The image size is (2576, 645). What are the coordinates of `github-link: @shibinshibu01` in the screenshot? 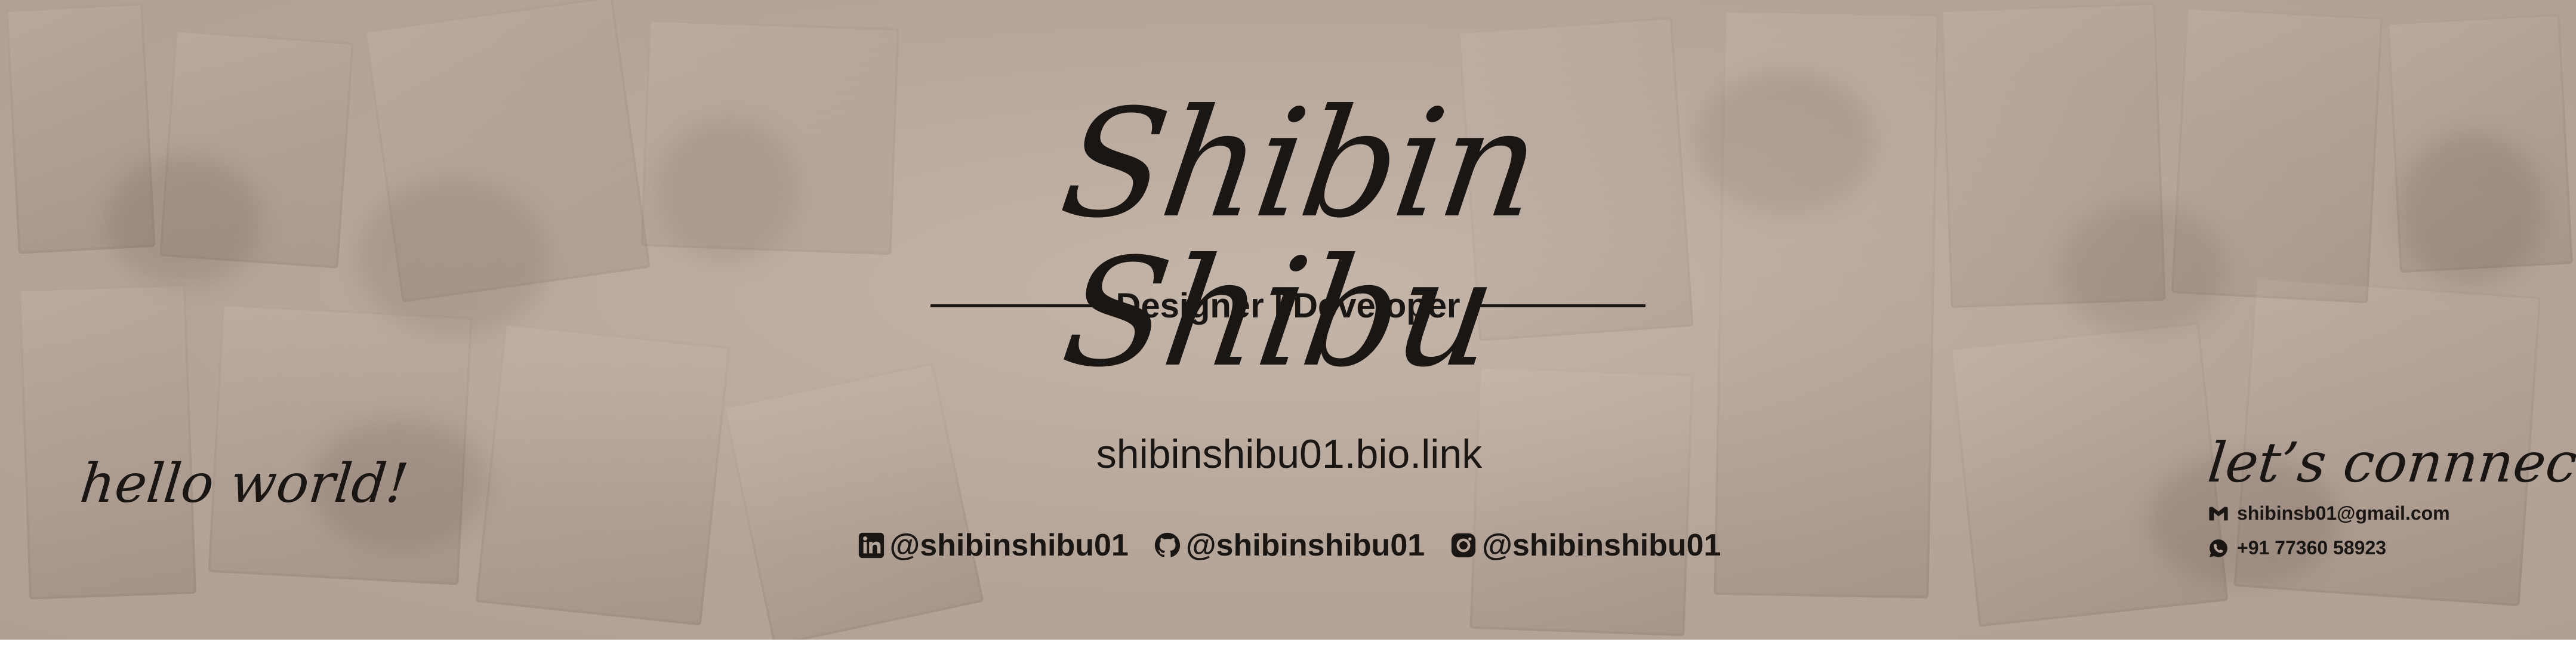 It's located at (1289, 545).